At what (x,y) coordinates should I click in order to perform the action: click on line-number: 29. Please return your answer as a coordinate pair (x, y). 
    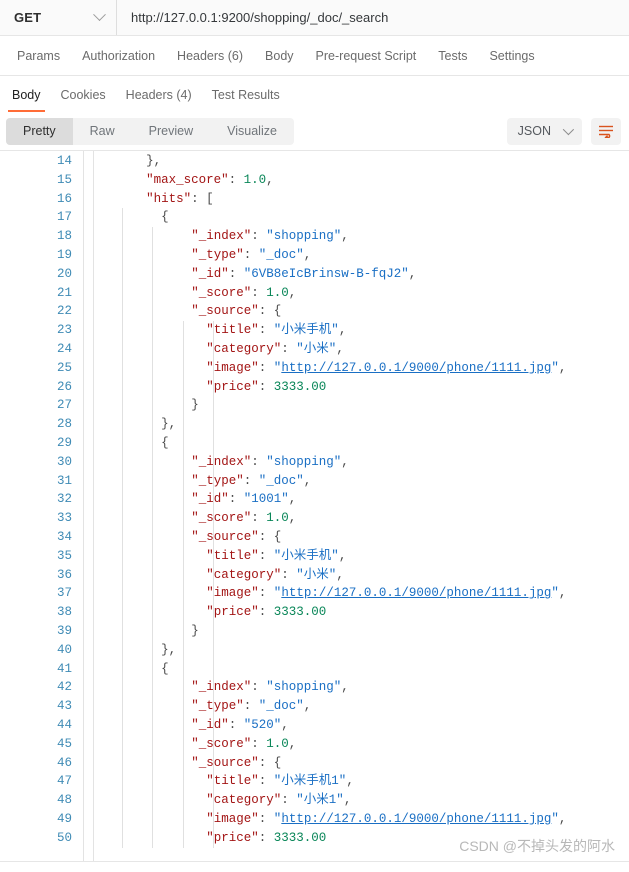
    Looking at the image, I should click on (64, 443).